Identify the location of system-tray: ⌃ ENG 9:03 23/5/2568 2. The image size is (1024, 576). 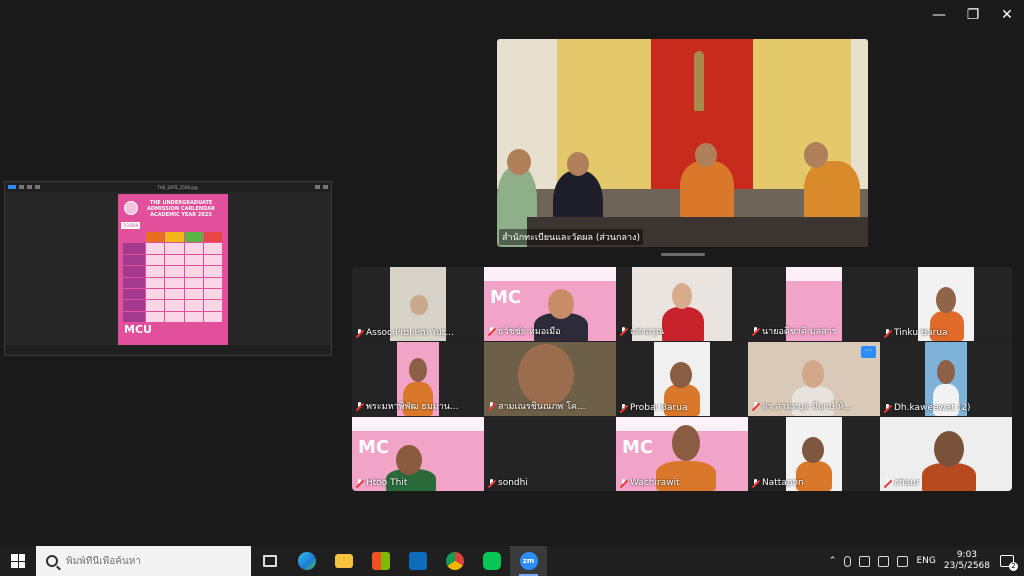
(926, 561).